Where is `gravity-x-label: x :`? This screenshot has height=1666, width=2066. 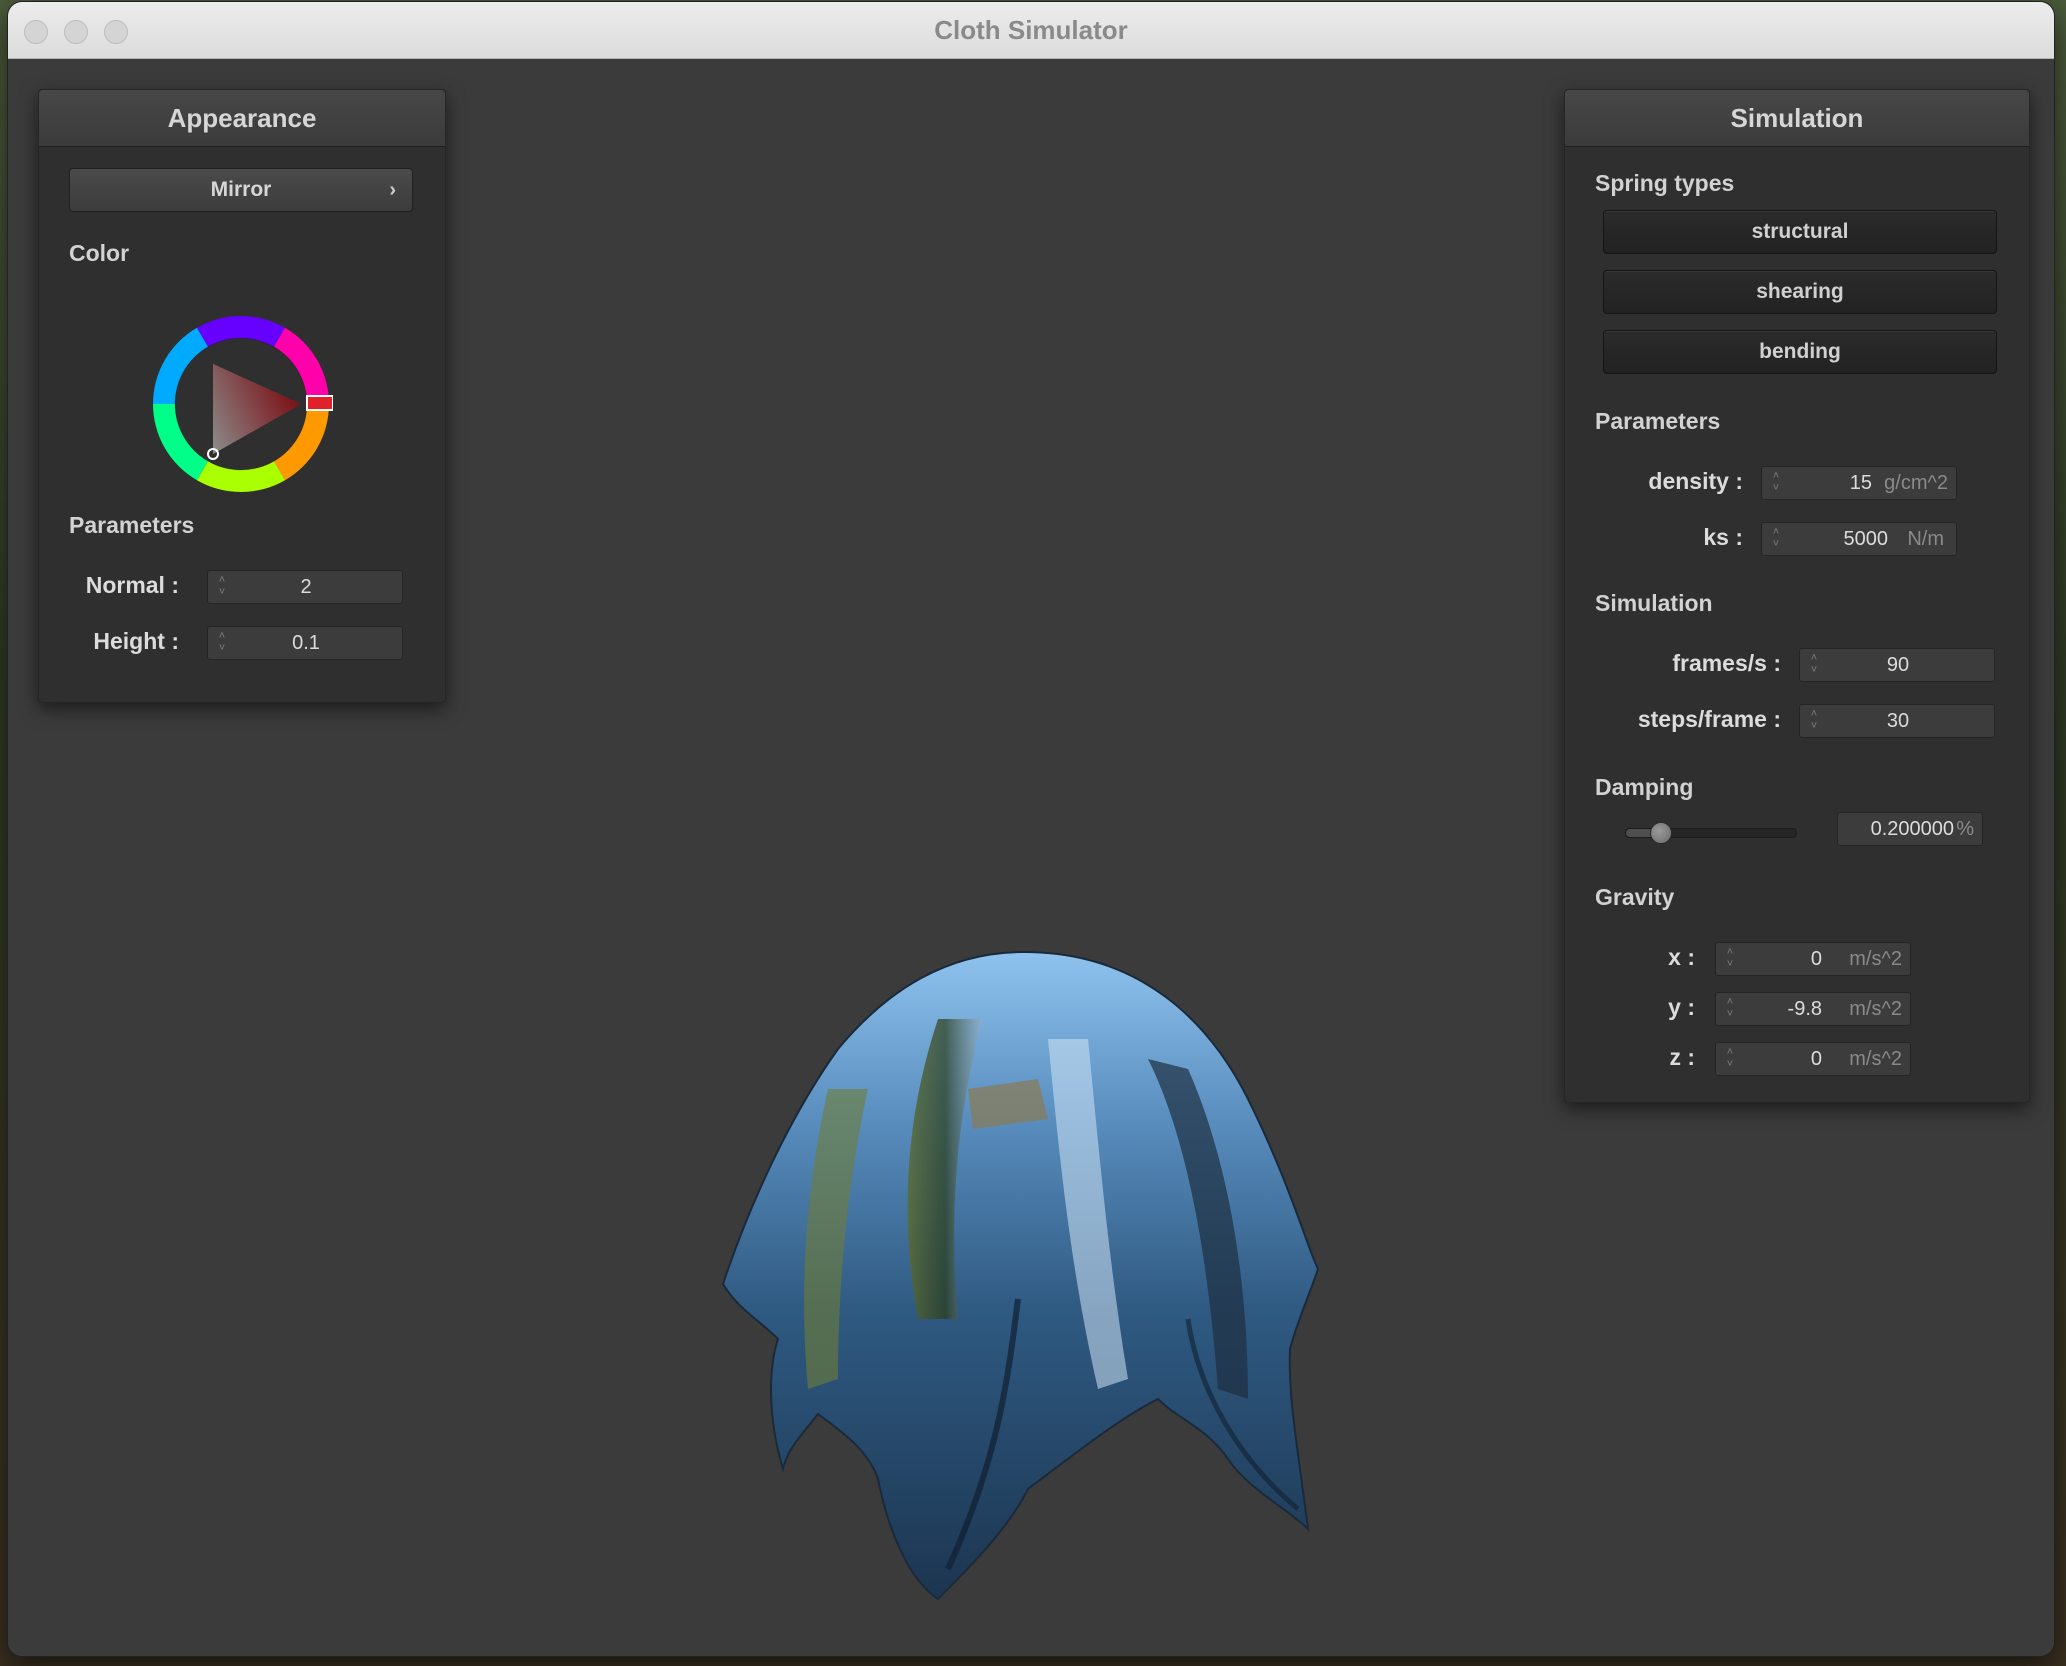
gravity-x-label: x : is located at coordinates (1681, 957).